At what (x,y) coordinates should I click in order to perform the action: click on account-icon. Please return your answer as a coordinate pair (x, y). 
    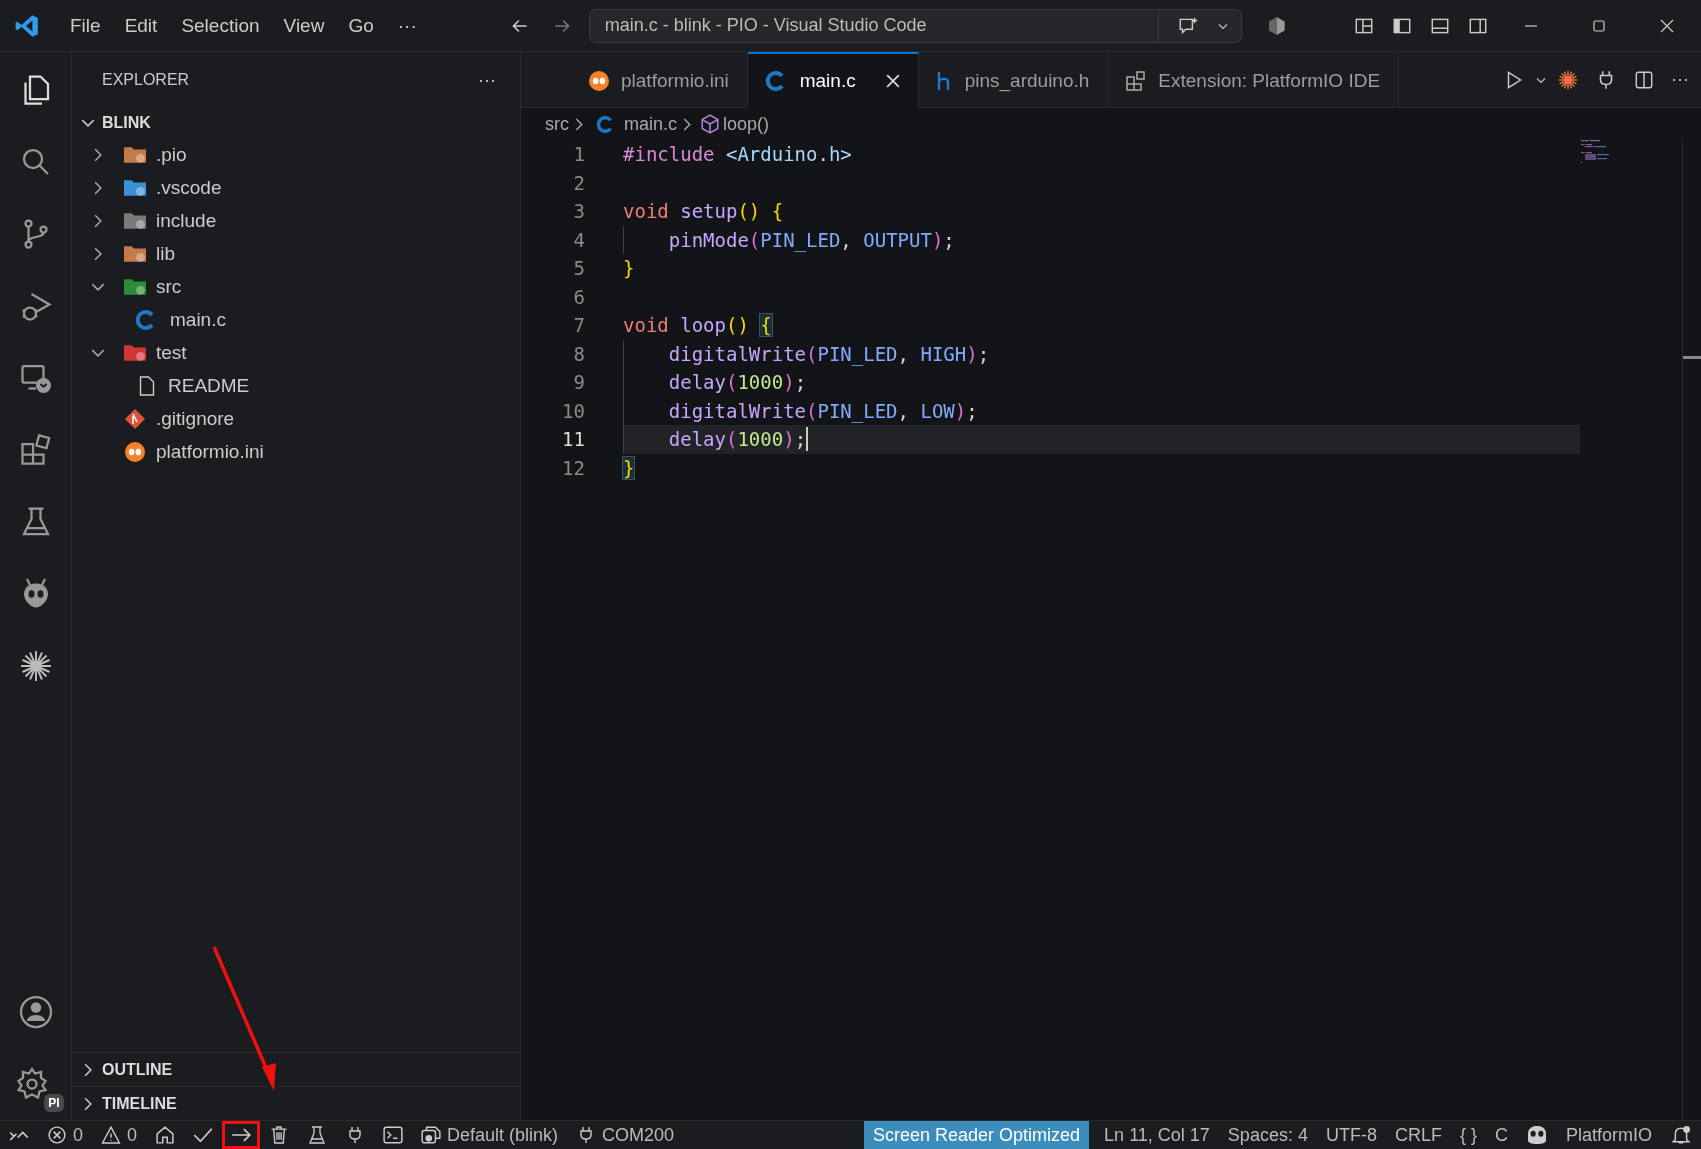
    Looking at the image, I should click on (35, 1012).